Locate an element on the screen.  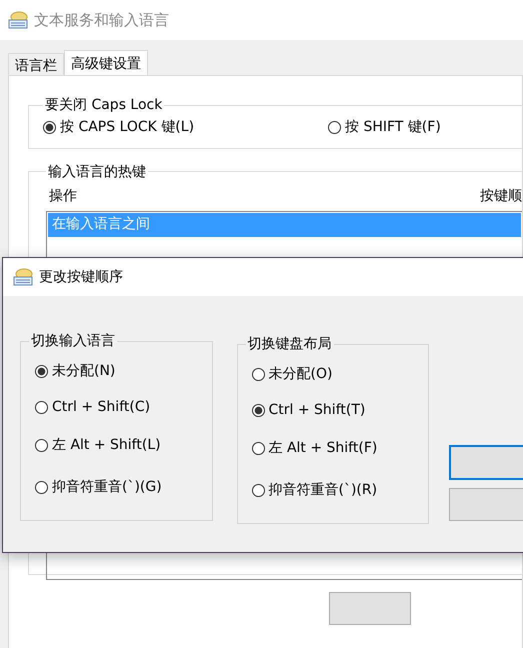
radio-label: 未分配(O) is located at coordinates (300, 374).